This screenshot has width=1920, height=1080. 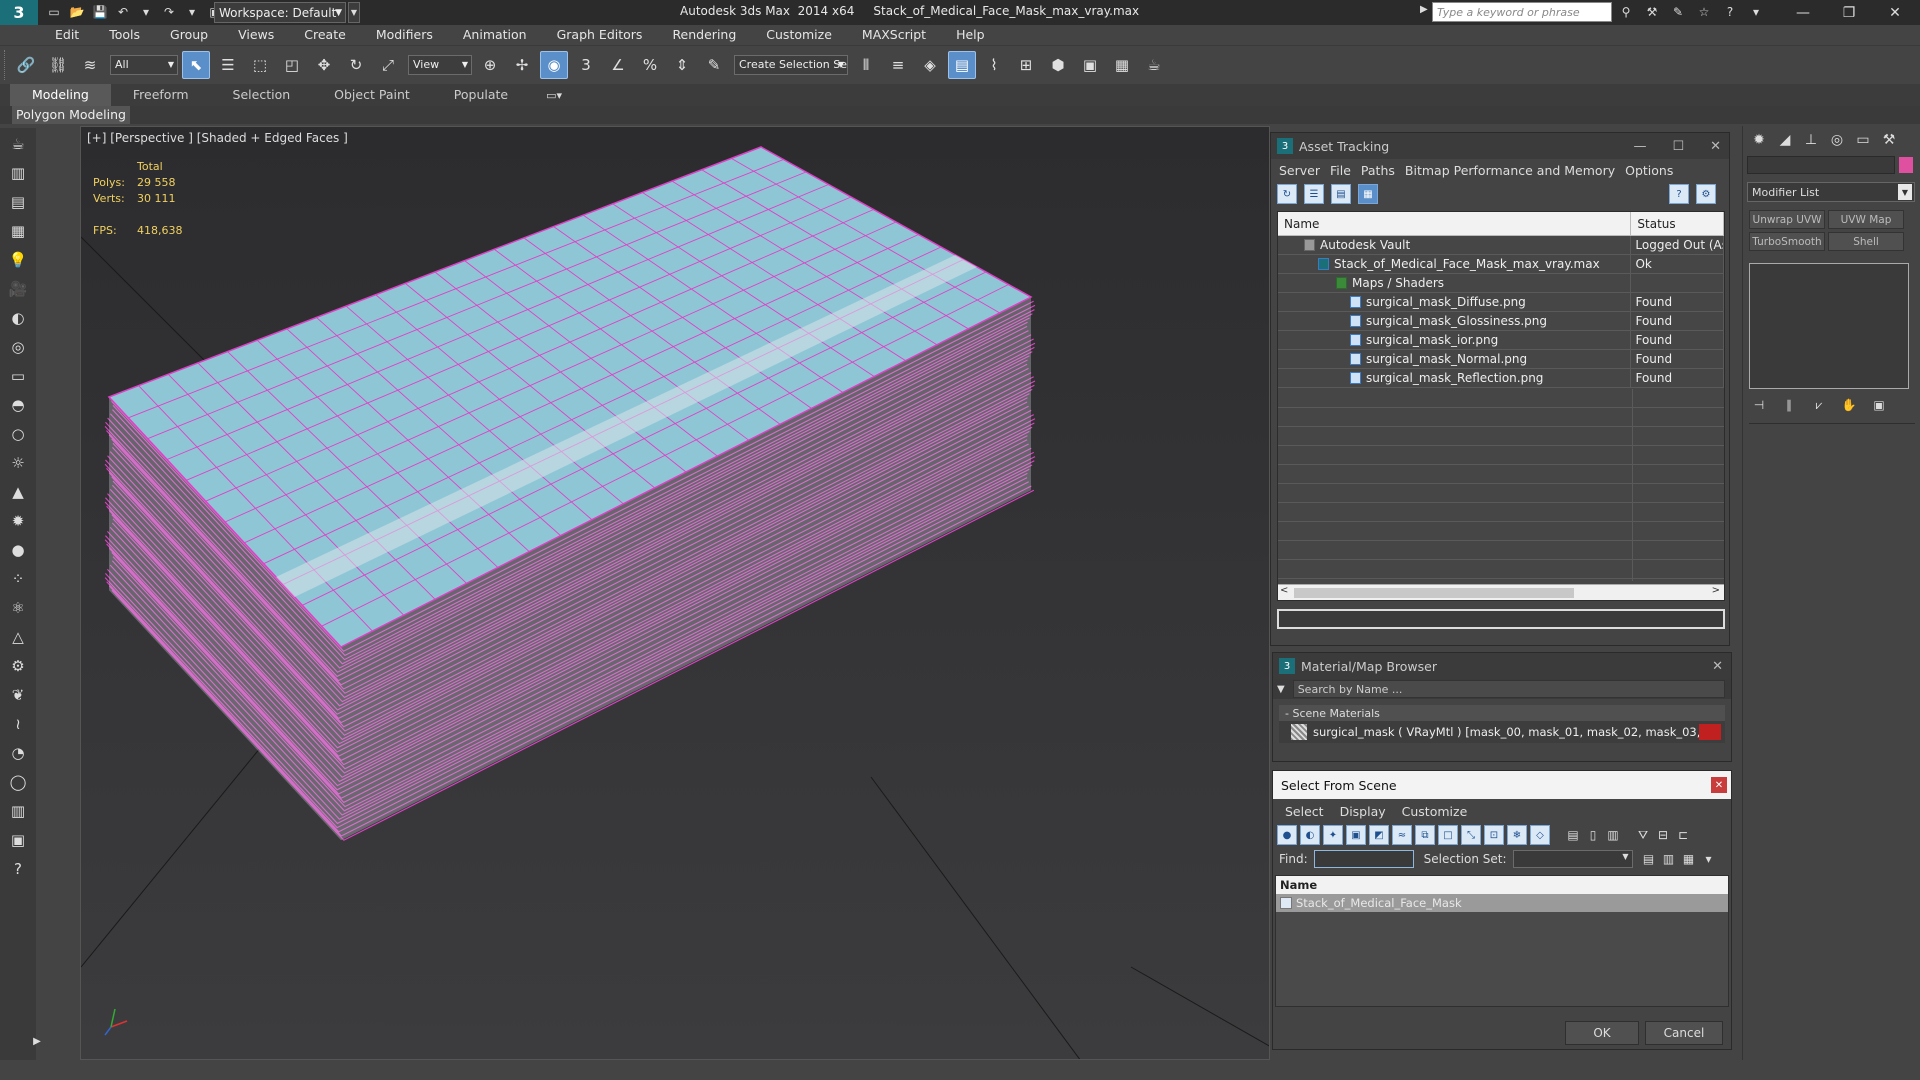 I want to click on restore-icon: ❐, so click(x=1849, y=12).